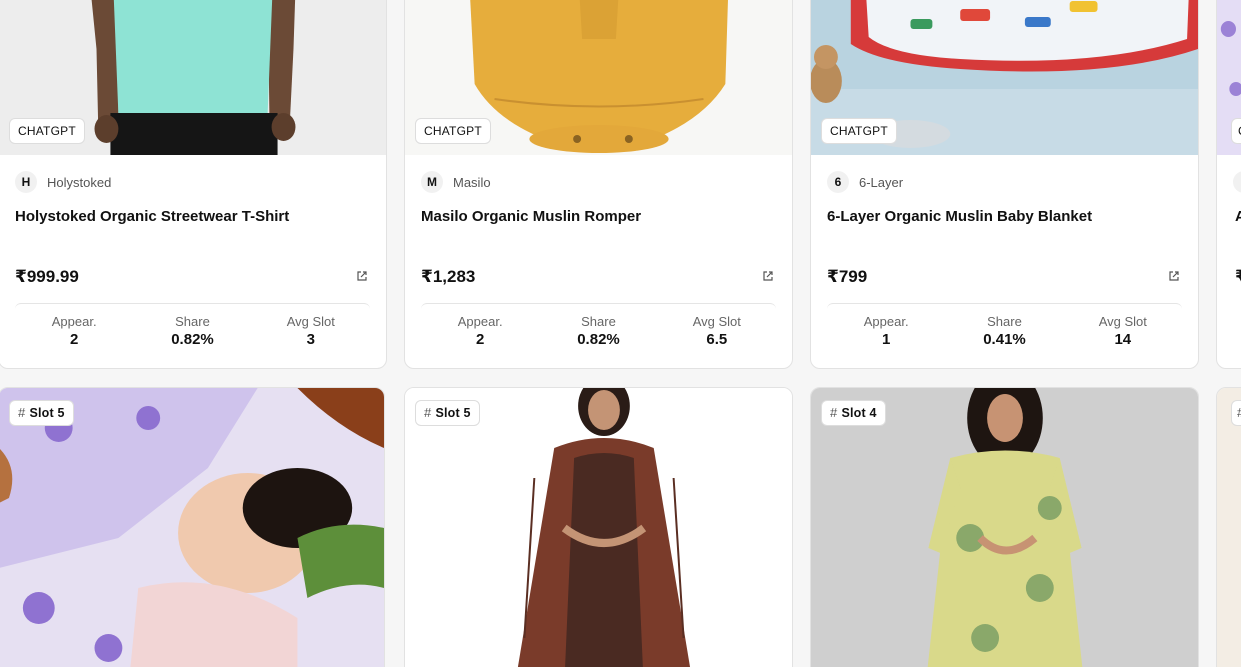 The height and width of the screenshot is (667, 1241). I want to click on product-title: 6-Layer Organic Muslin Baby Blanket, so click(959, 216).